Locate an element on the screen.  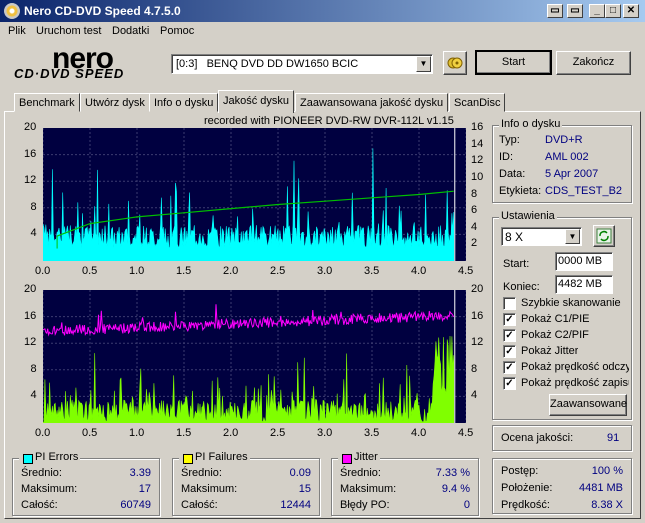
checkbox-1: ✓ is located at coordinates (509, 319).